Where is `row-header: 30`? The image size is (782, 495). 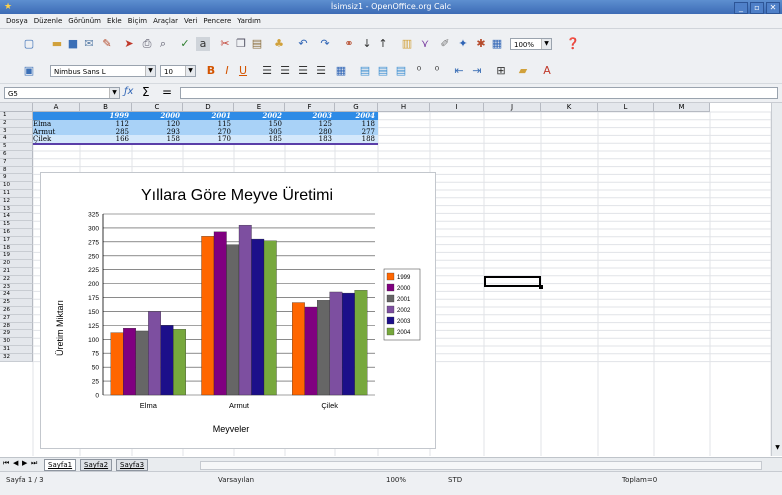
row-header: 30 is located at coordinates (16, 342).